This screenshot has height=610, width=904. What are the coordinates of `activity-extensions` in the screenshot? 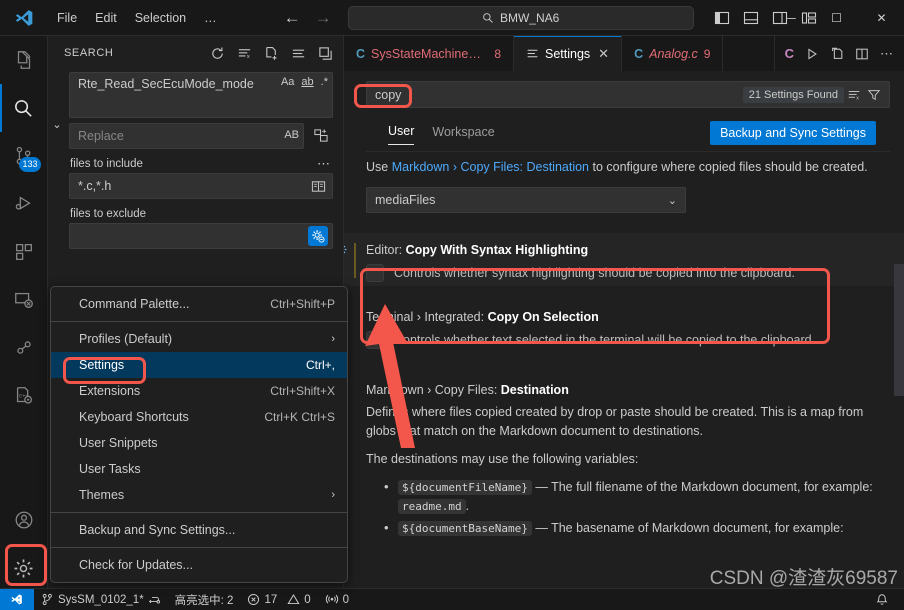 It's located at (24, 252).